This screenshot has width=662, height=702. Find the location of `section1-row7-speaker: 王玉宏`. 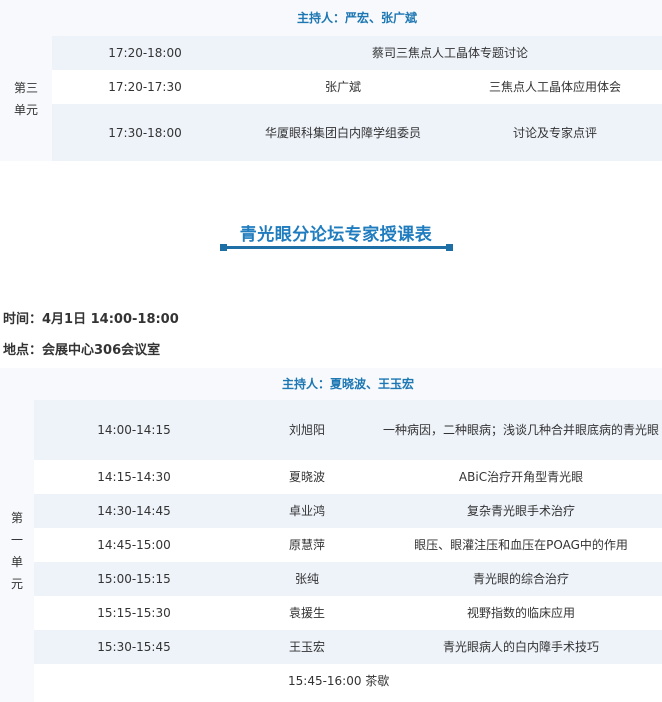

section1-row7-speaker: 王玉宏 is located at coordinates (306, 647).